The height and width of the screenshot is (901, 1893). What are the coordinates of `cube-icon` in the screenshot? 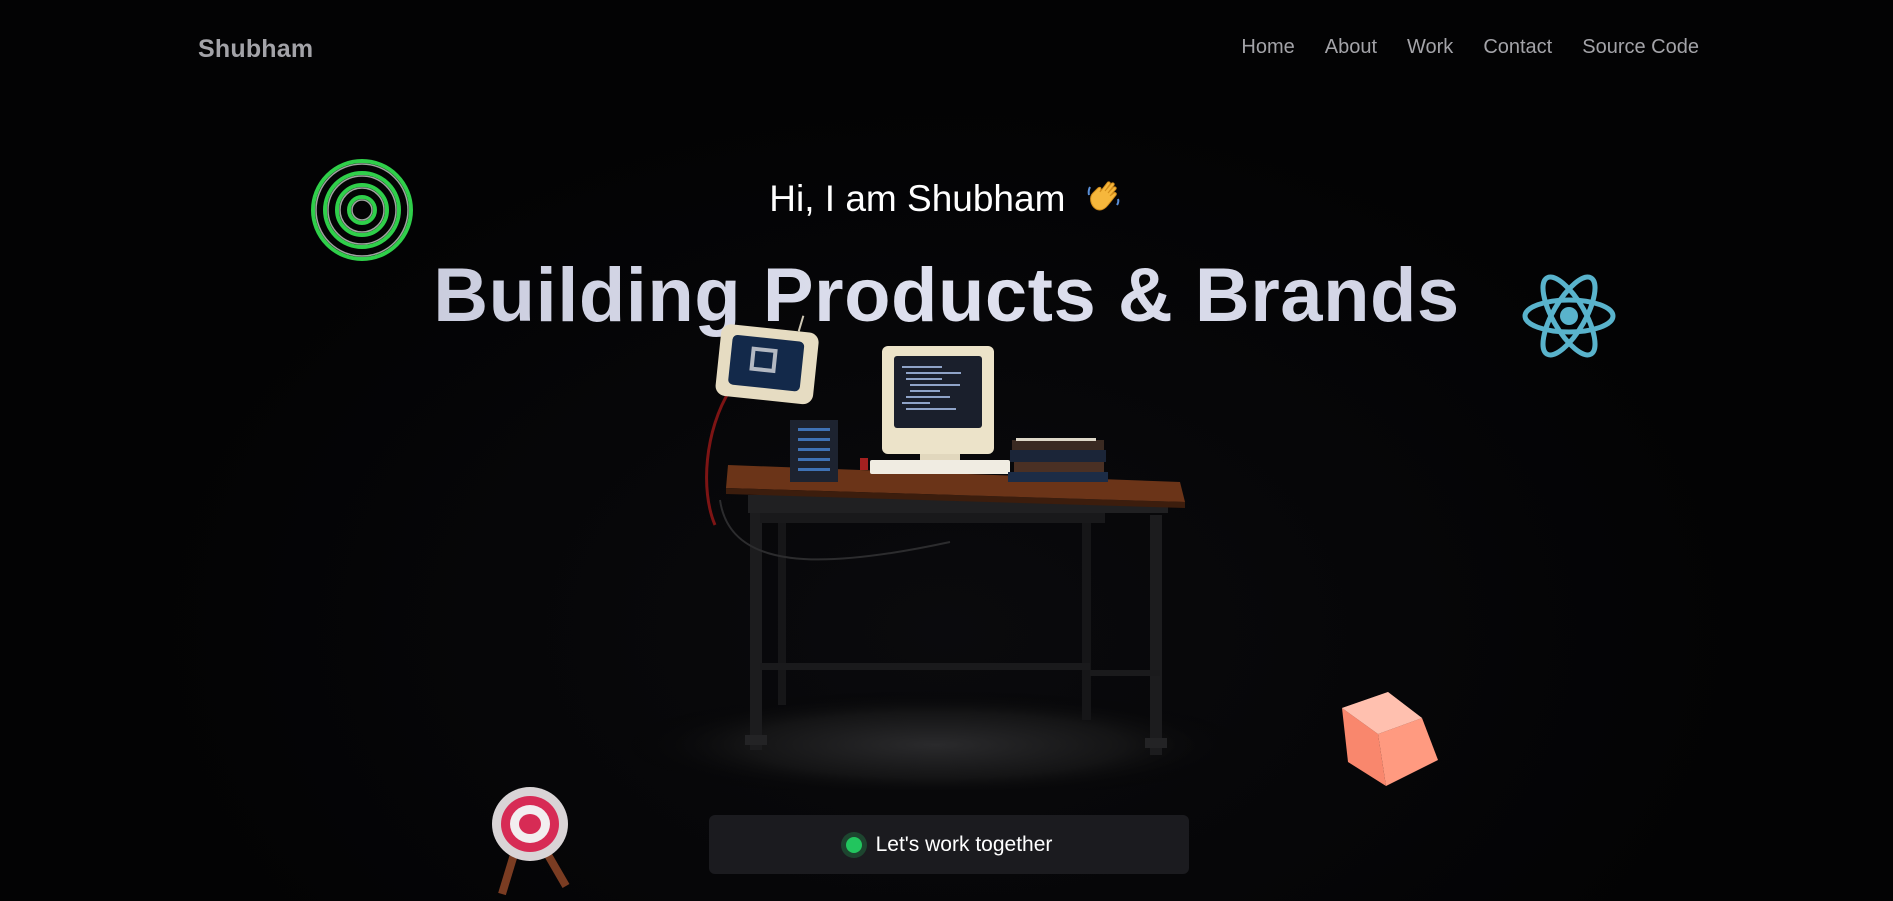 It's located at (1381, 742).